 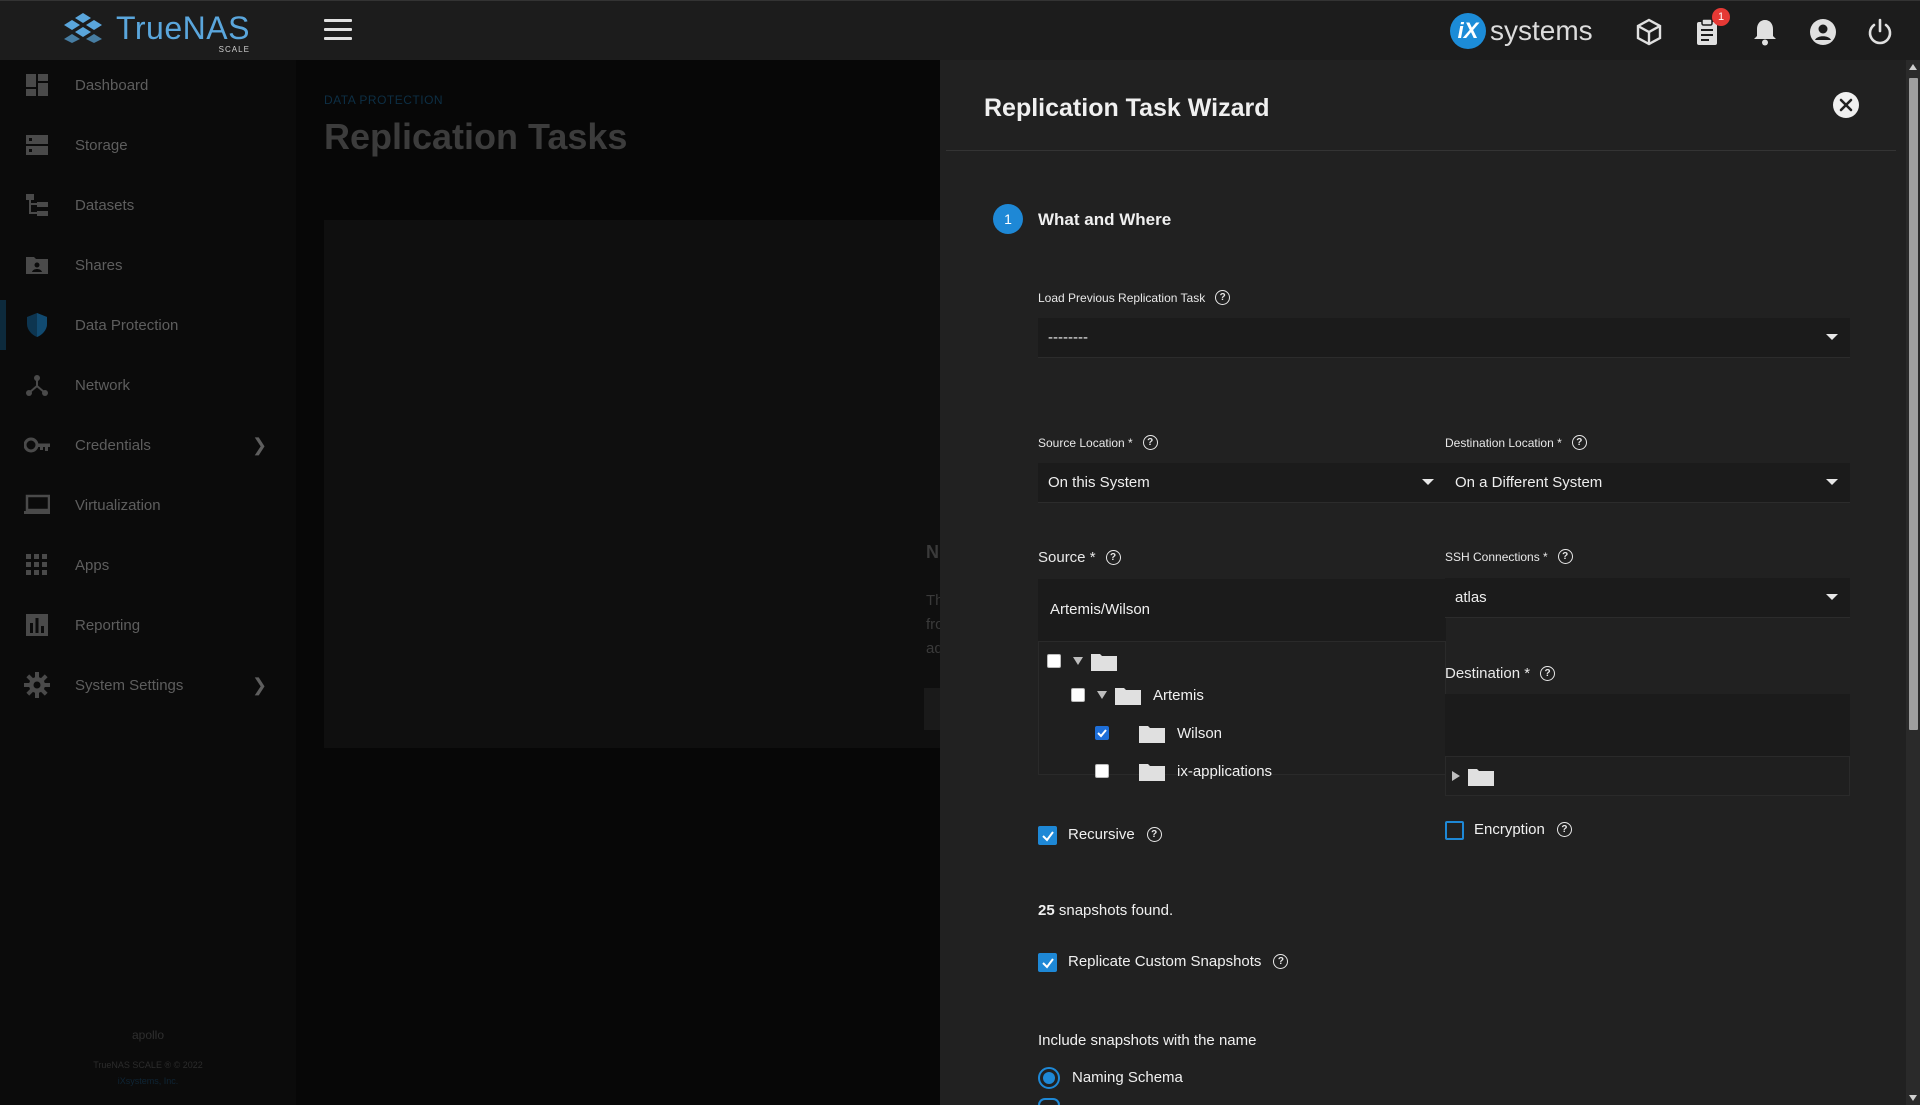 I want to click on bell-icon, so click(x=1765, y=32).